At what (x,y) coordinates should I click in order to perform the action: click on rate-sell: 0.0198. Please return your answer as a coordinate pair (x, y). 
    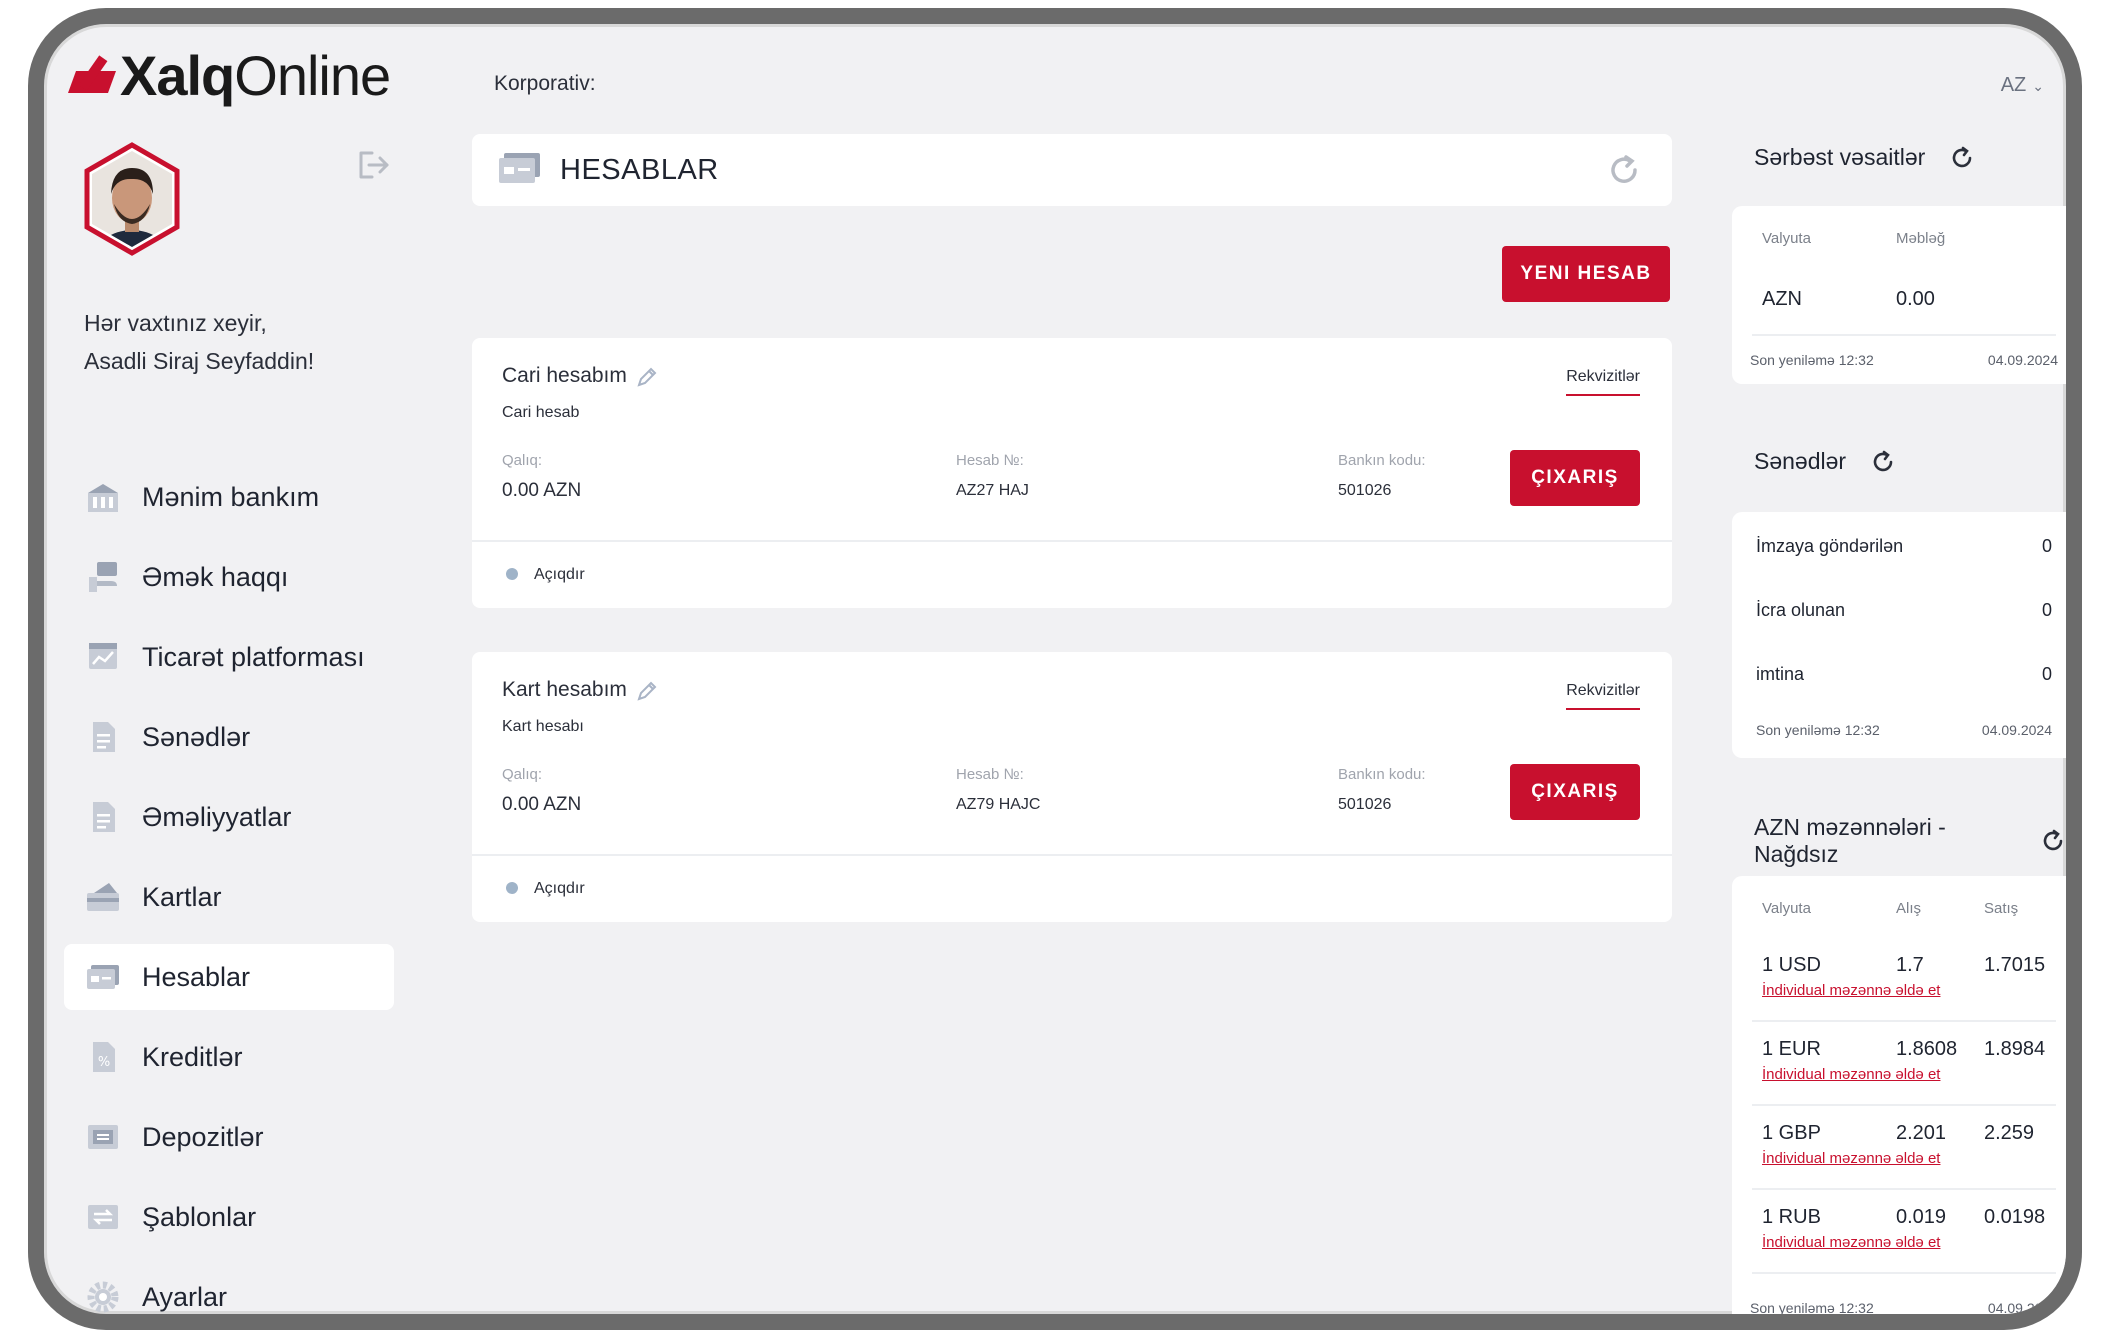
    Looking at the image, I should click on (2015, 1217).